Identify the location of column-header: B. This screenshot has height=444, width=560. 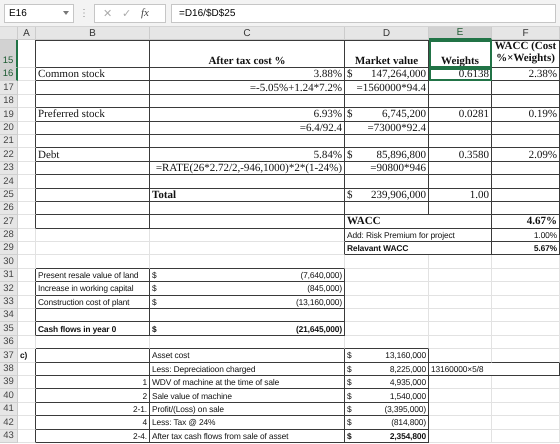
(93, 33).